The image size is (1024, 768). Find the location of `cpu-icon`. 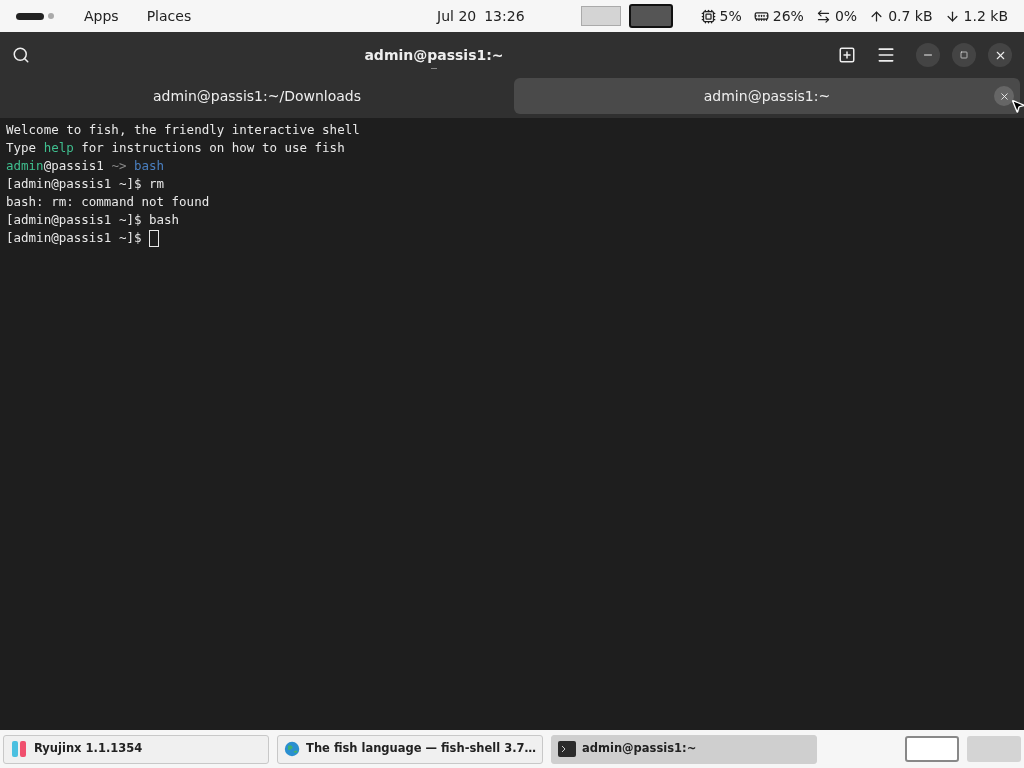

cpu-icon is located at coordinates (708, 16).